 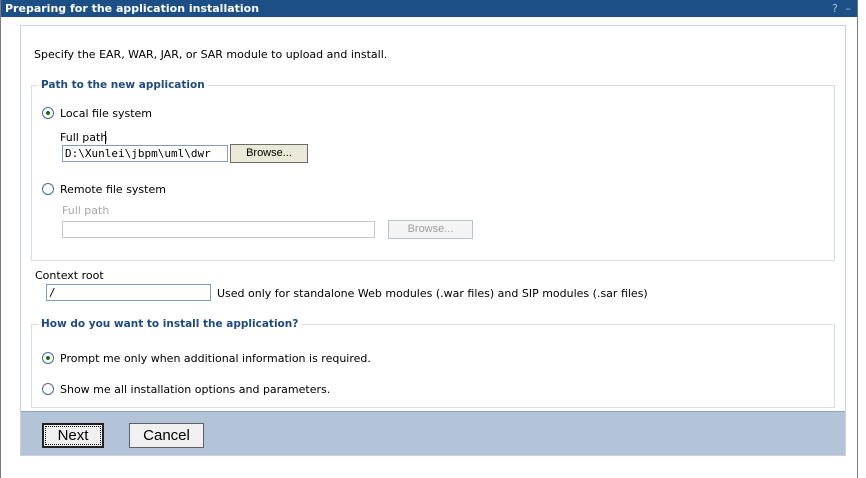 What do you see at coordinates (433, 433) in the screenshot?
I see `button-bar: Next Cancel` at bounding box center [433, 433].